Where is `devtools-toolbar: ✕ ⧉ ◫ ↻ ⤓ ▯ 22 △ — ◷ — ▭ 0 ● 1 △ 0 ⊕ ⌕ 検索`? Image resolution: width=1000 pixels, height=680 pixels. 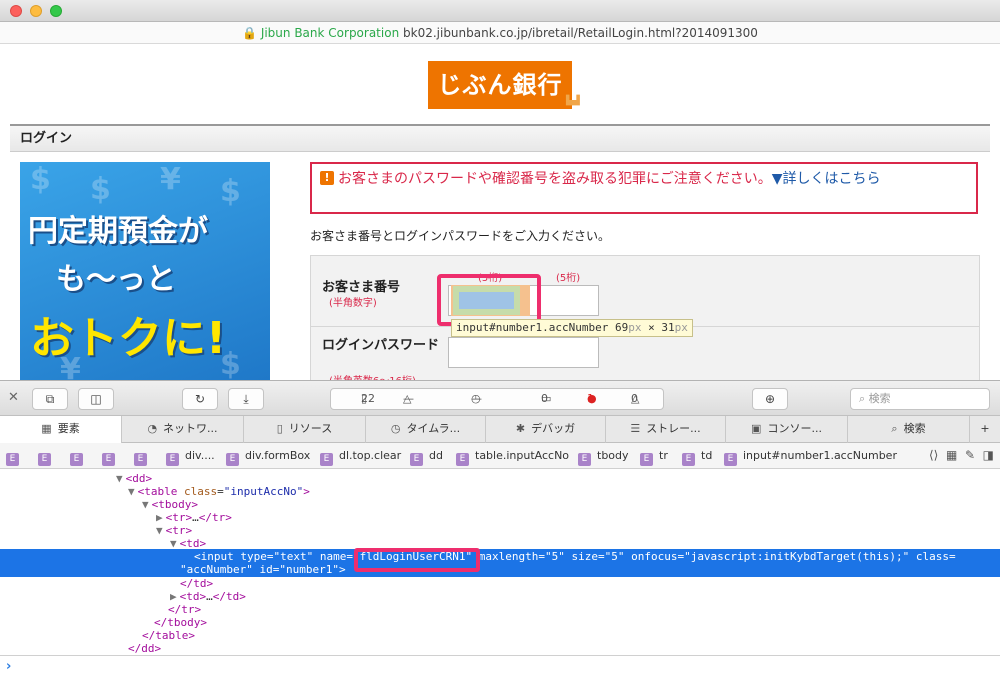
devtools-toolbar: ✕ ⧉ ◫ ↻ ⤓ ▯ 22 △ — ◷ — ▭ 0 ● 1 △ 0 ⊕ ⌕ 検索 is located at coordinates (500, 398).